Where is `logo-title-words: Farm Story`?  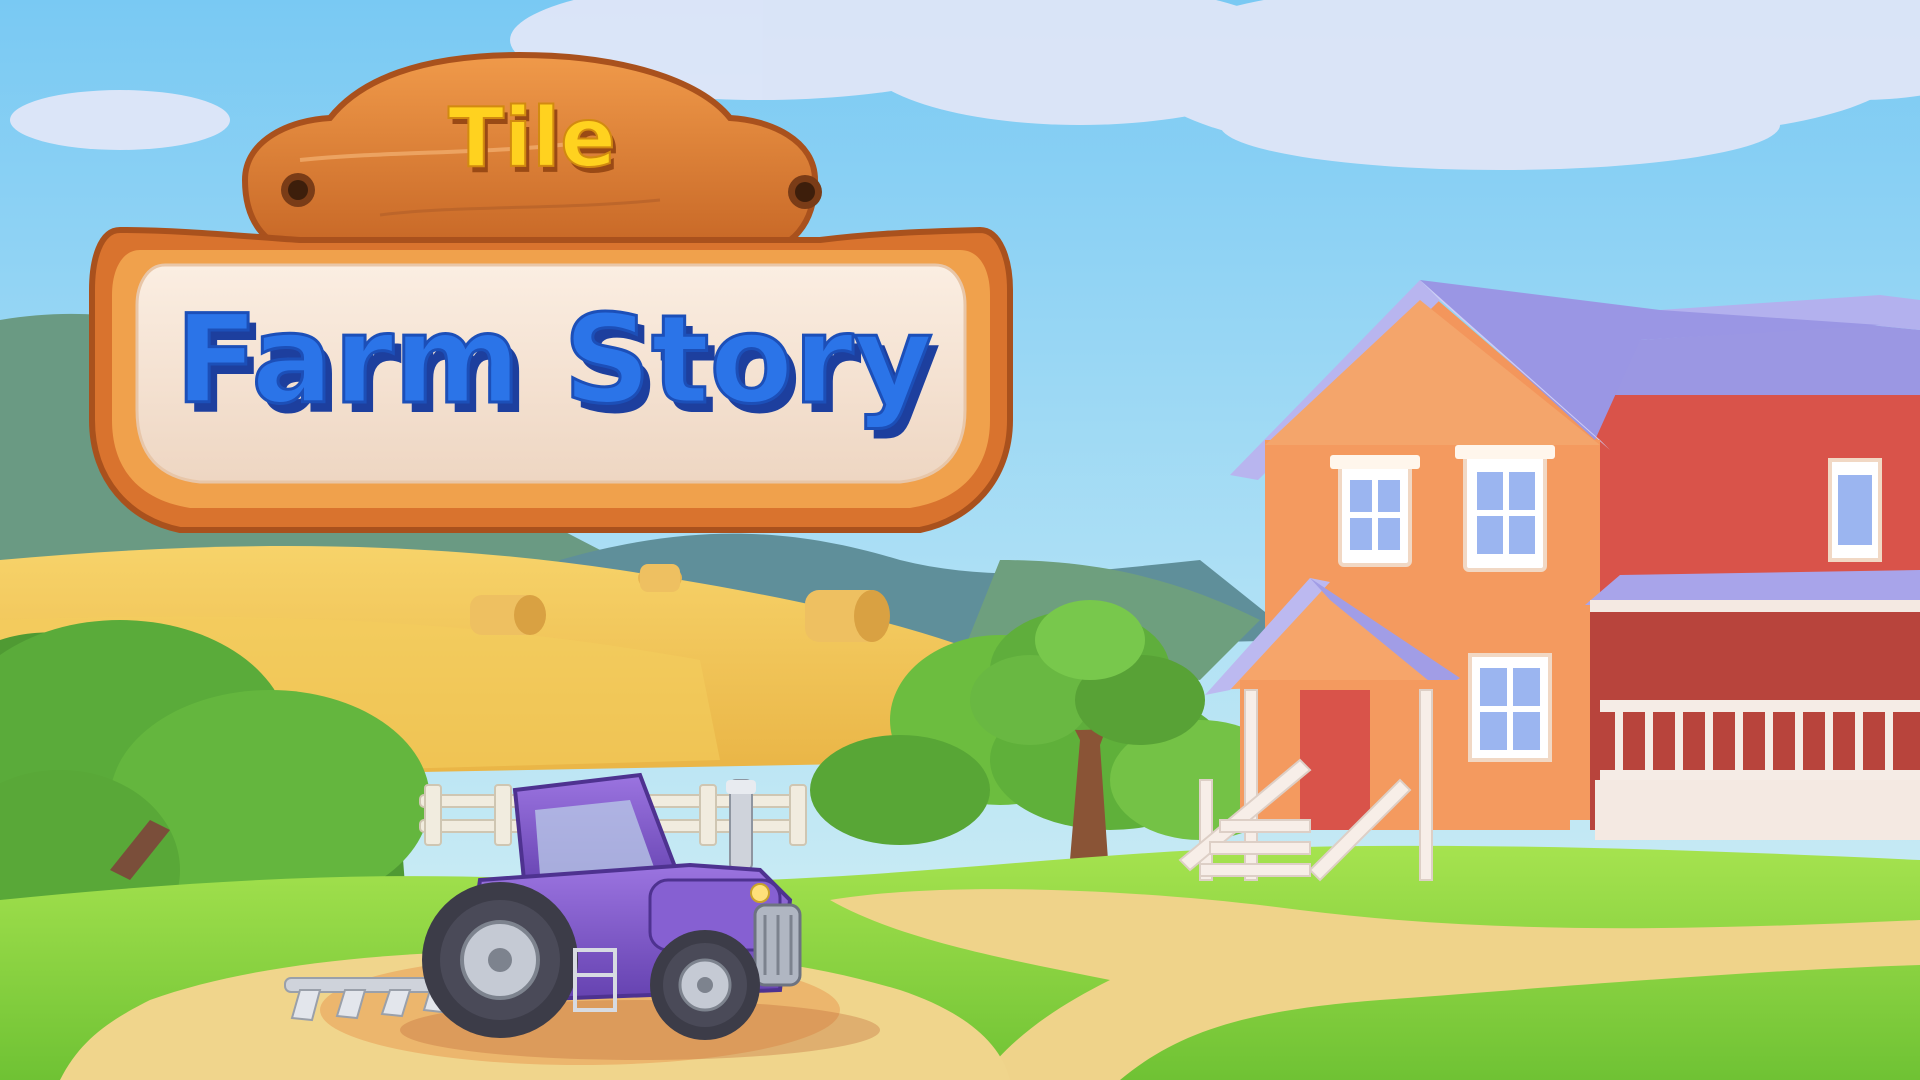
logo-title-words: Farm Story is located at coordinates (554, 360).